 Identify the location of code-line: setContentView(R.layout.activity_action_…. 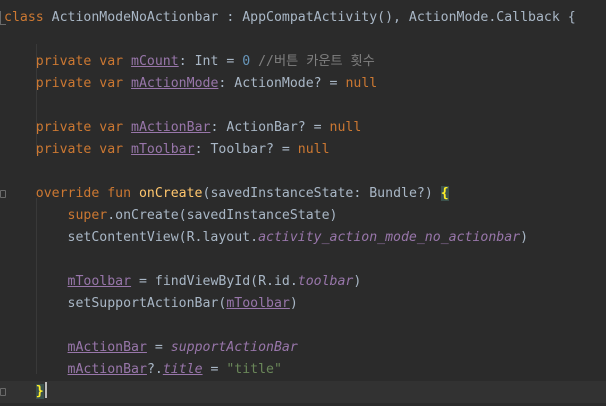
(303, 238).